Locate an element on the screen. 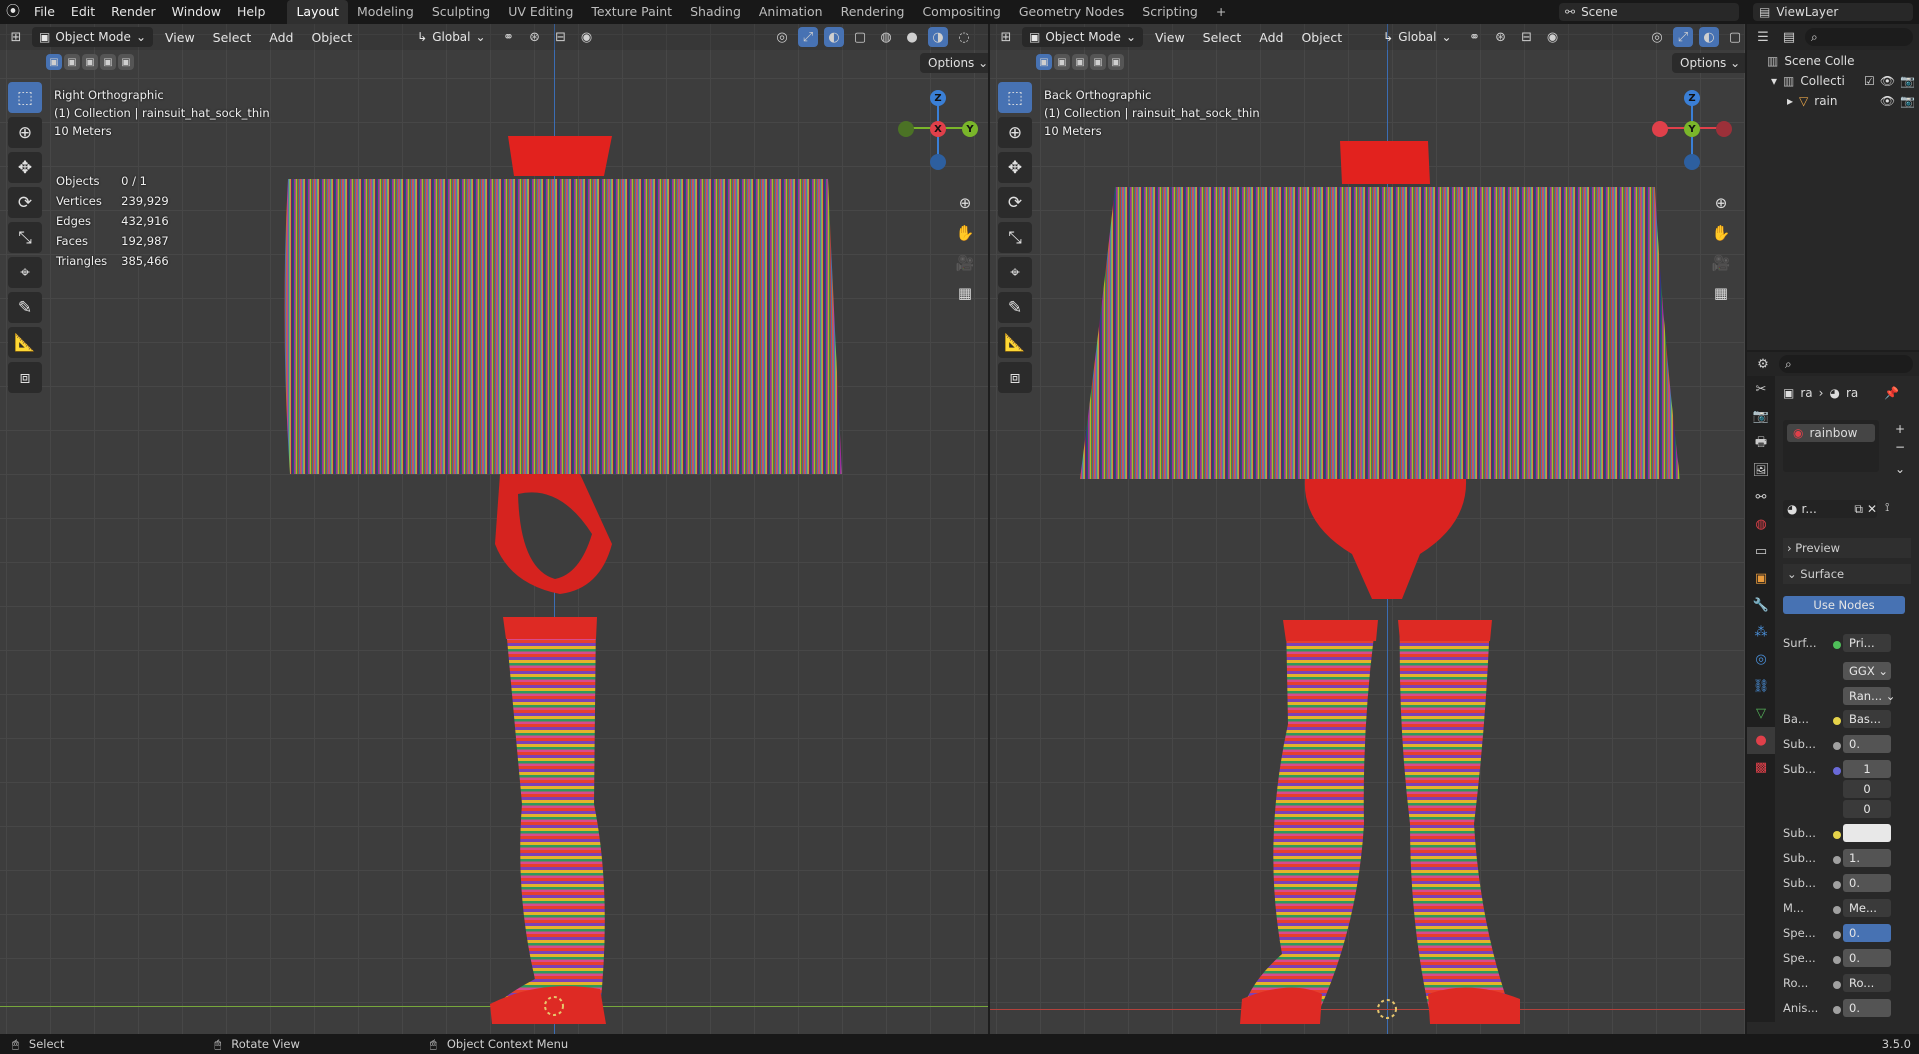 The height and width of the screenshot is (1054, 1919). scene-icon: ⚯ is located at coordinates (1570, 12).